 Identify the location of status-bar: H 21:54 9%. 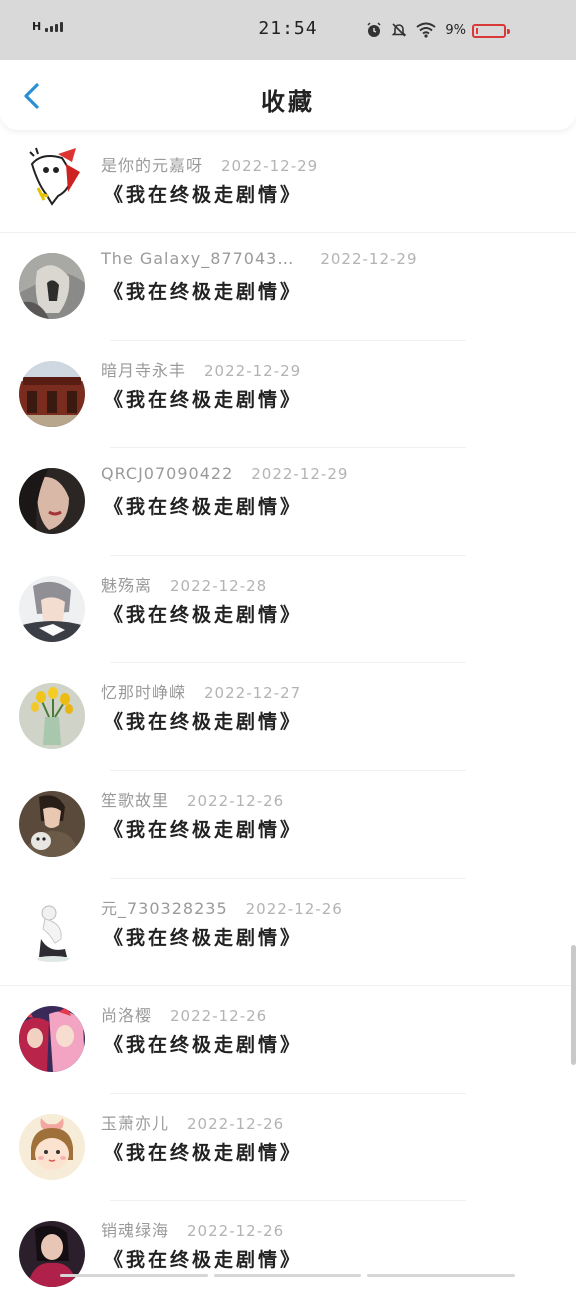
(288, 30).